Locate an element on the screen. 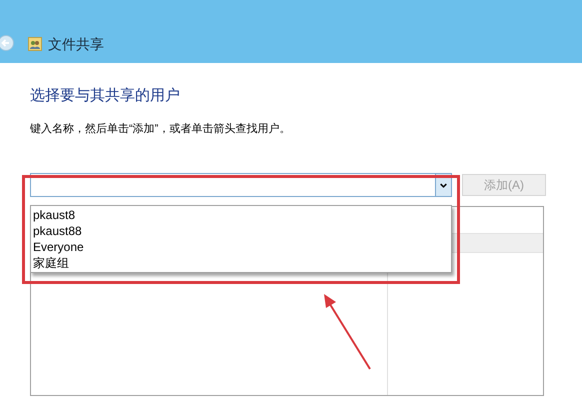  dropdown-option: 家庭组 is located at coordinates (241, 263).